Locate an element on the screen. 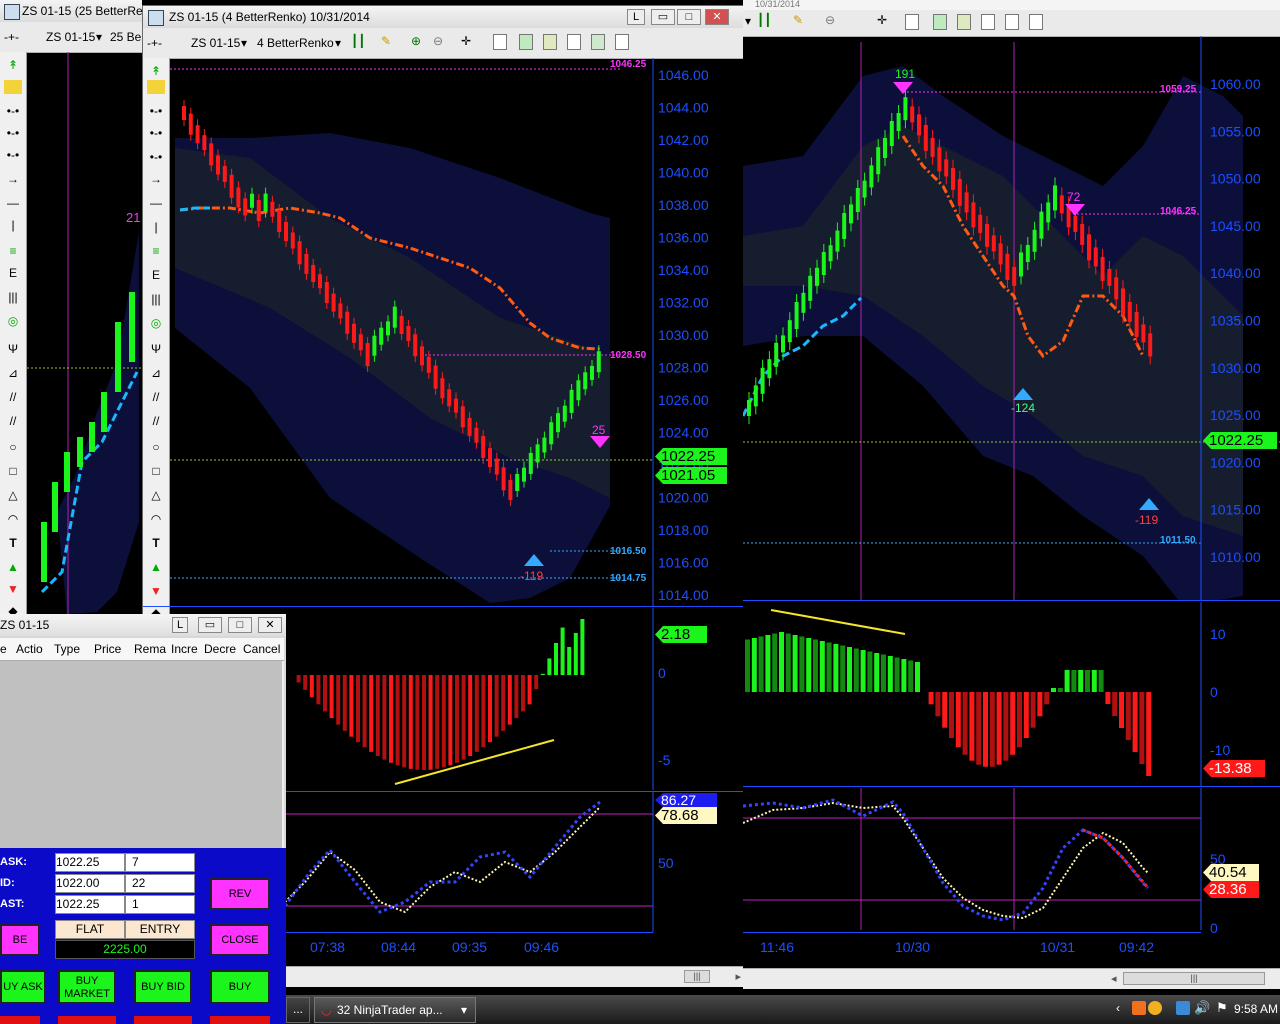 The height and width of the screenshot is (1024, 1280). flag-icon: ⚑ is located at coordinates (1222, 1008).